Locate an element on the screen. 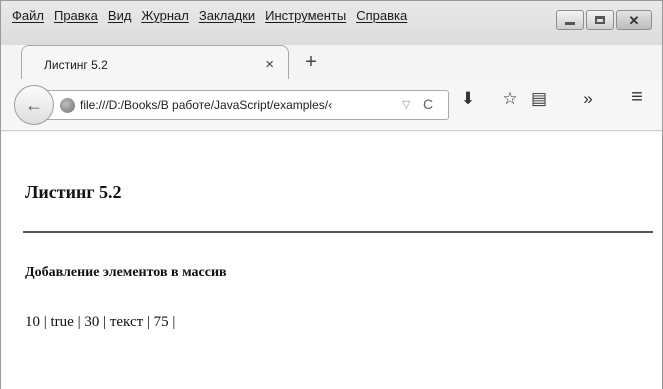 Image resolution: width=663 pixels, height=389 pixels. reading-list-icon: ▤ is located at coordinates (539, 99).